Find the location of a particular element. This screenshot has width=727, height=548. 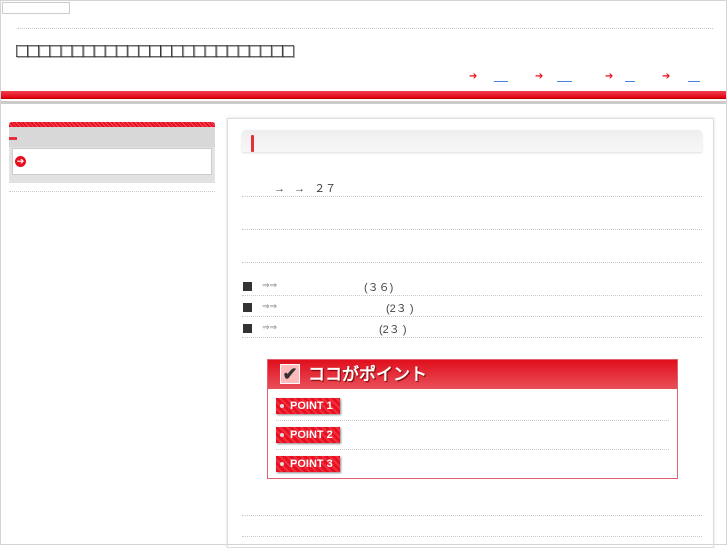

main-header is located at coordinates (472, 141).